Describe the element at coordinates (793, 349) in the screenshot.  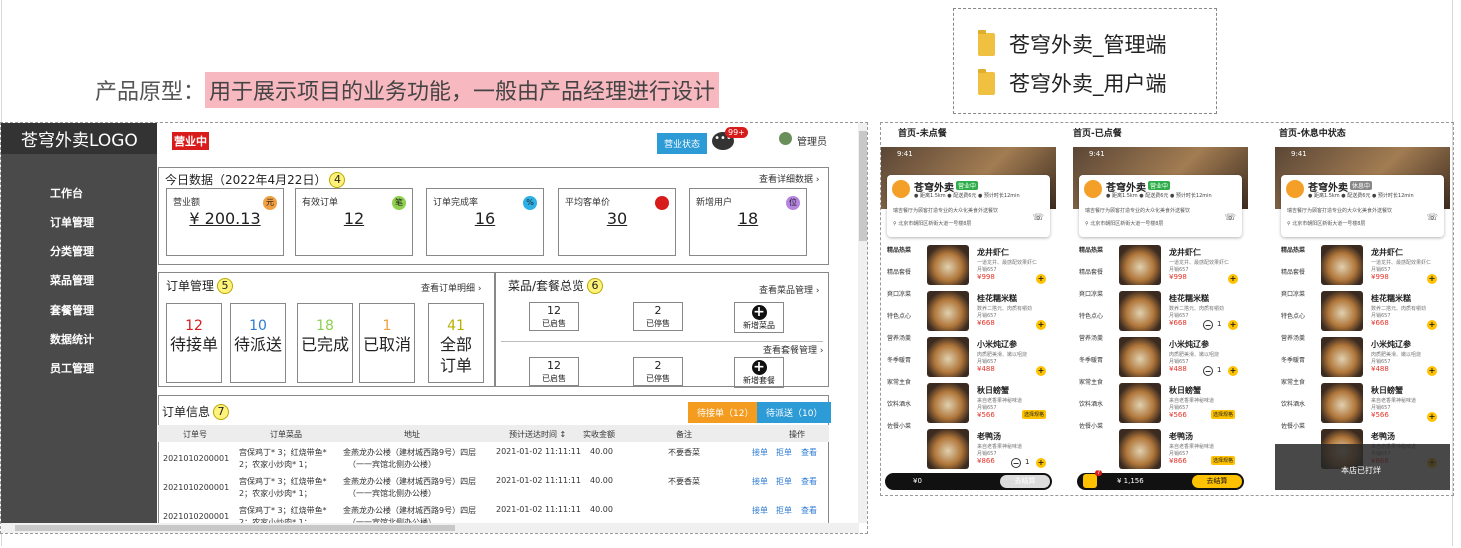
I see `combos-detail-link: 查看套餐管理 ›` at that location.